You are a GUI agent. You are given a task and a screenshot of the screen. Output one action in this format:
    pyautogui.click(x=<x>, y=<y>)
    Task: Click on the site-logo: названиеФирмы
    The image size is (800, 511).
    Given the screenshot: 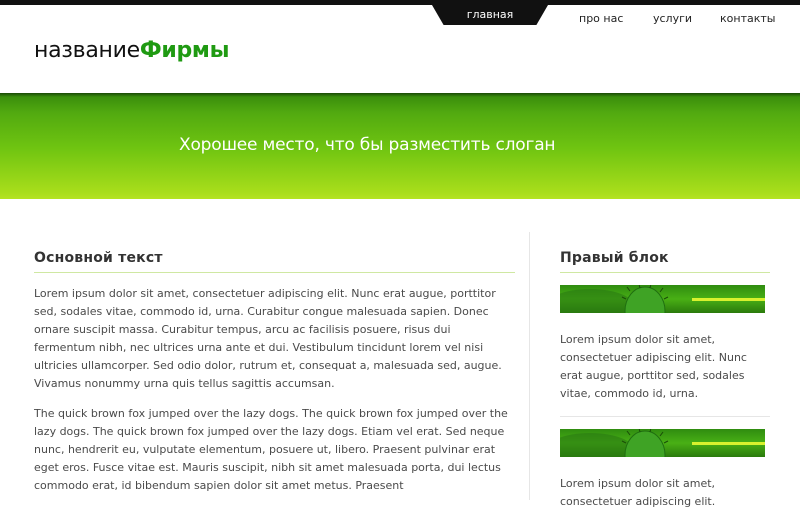 What is the action you would take?
    pyautogui.click(x=131, y=50)
    